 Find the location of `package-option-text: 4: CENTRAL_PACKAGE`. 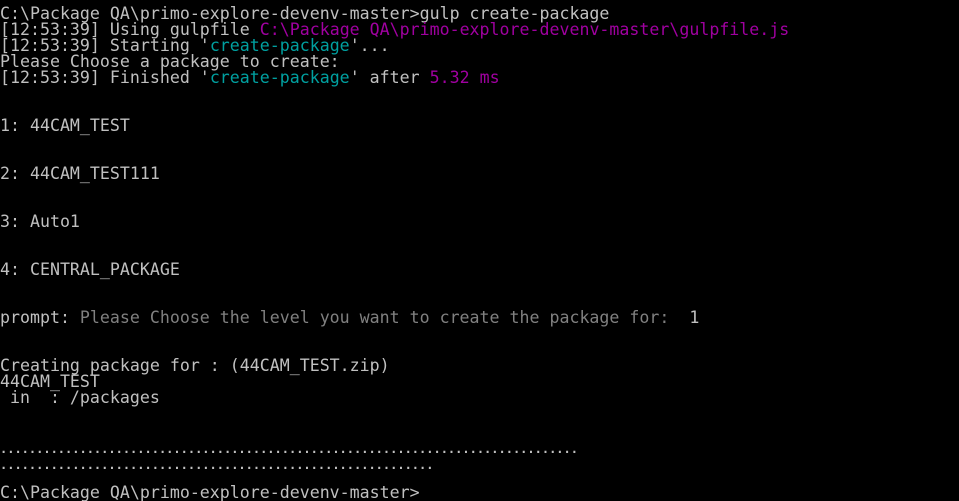

package-option-text: 4: CENTRAL_PACKAGE is located at coordinates (90, 269).